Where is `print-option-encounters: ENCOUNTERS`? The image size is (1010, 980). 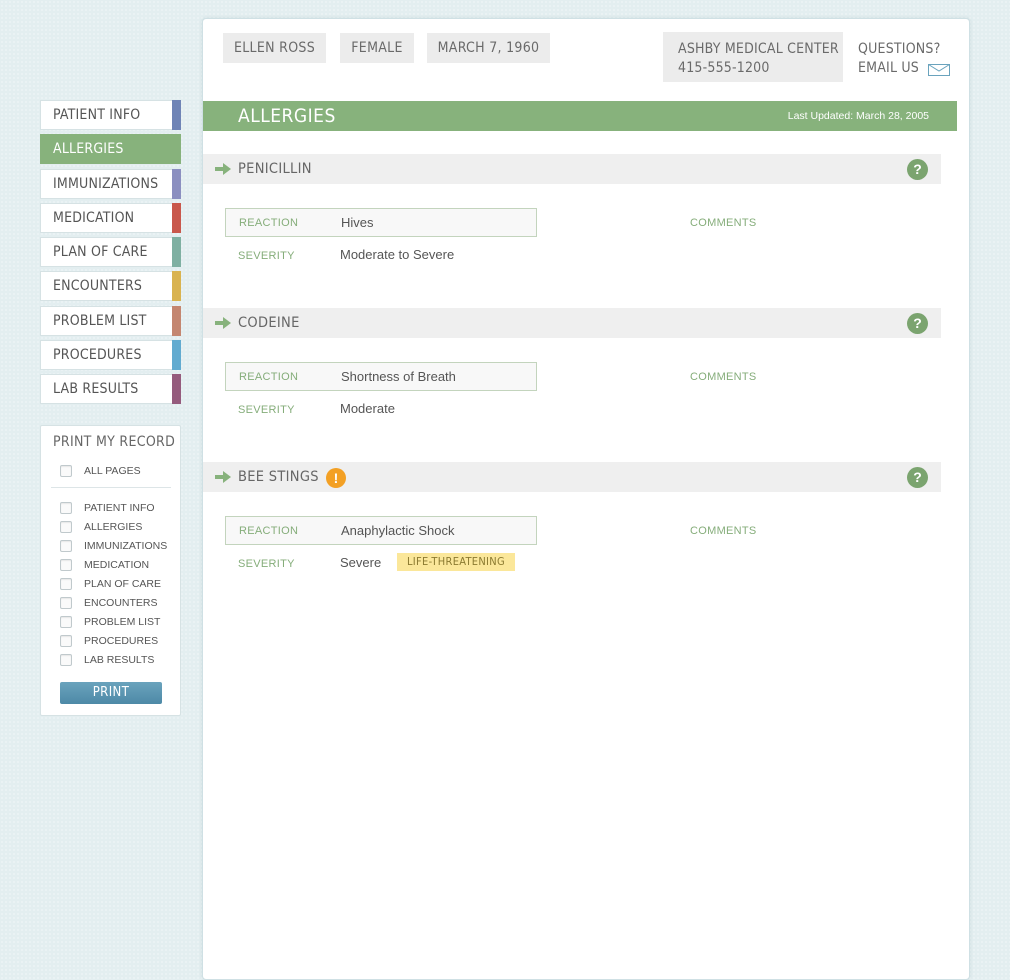
print-option-encounters: ENCOUNTERS is located at coordinates (109, 603).